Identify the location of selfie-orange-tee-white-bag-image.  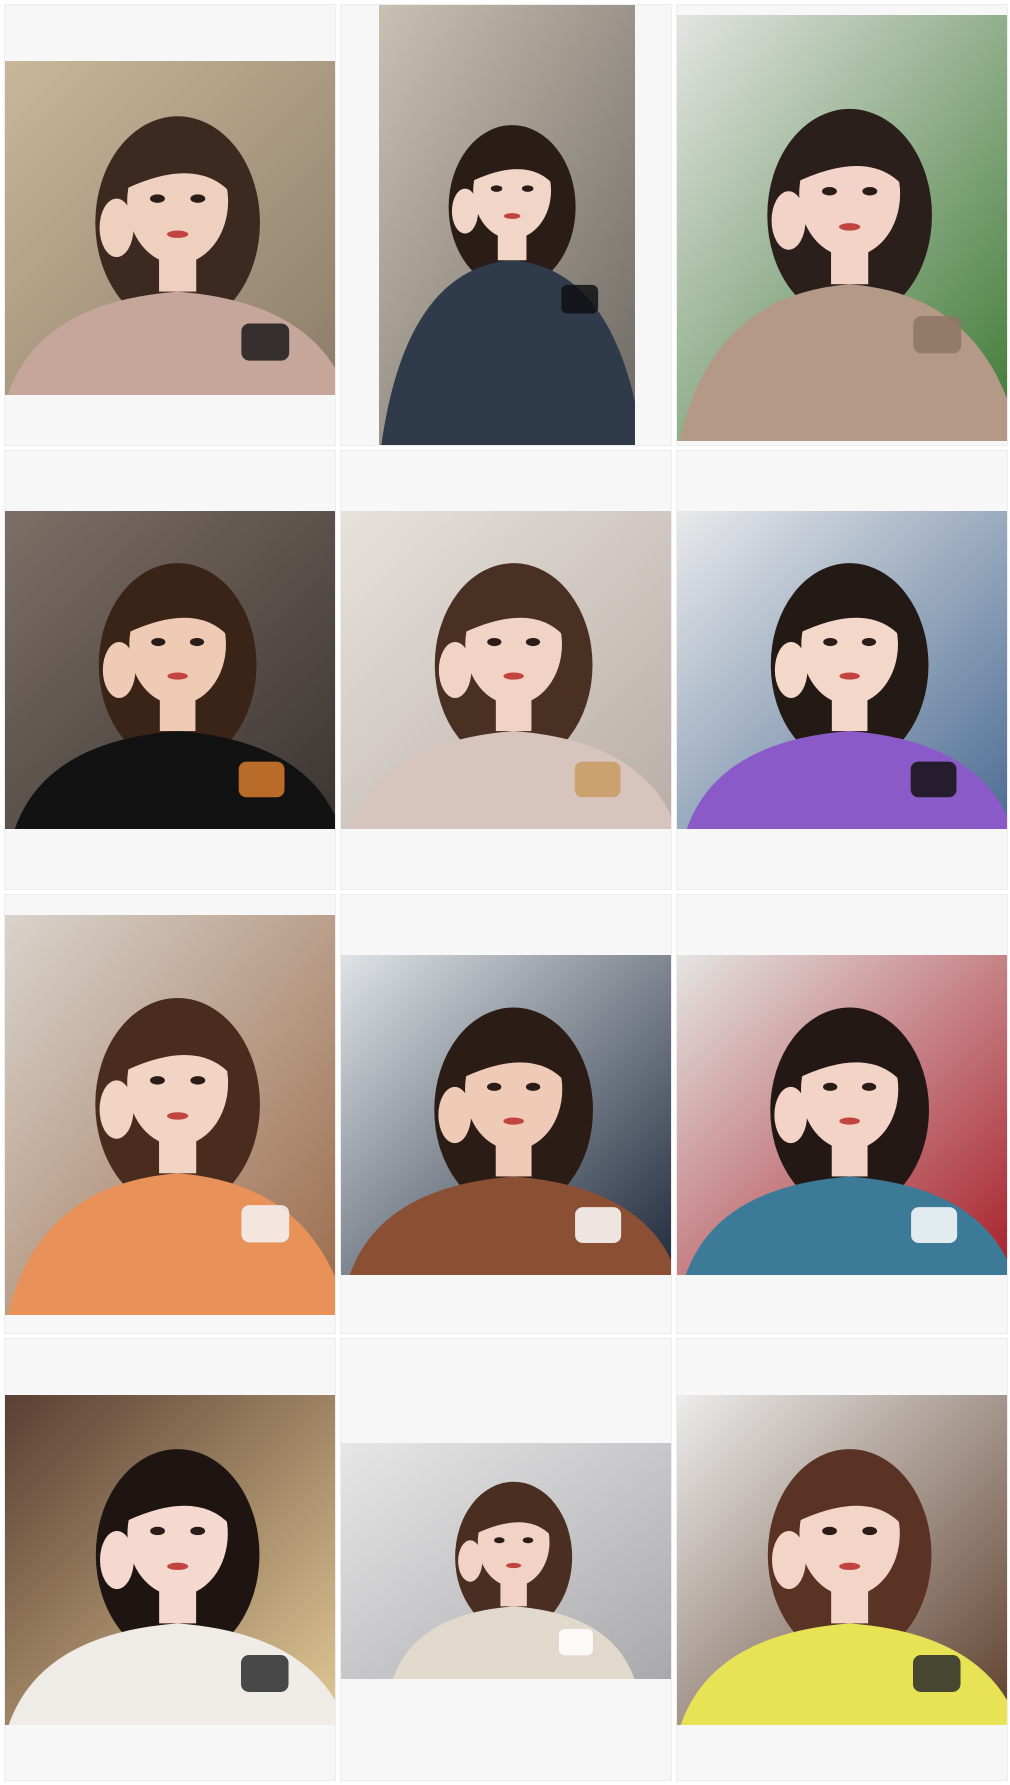
(170, 1115).